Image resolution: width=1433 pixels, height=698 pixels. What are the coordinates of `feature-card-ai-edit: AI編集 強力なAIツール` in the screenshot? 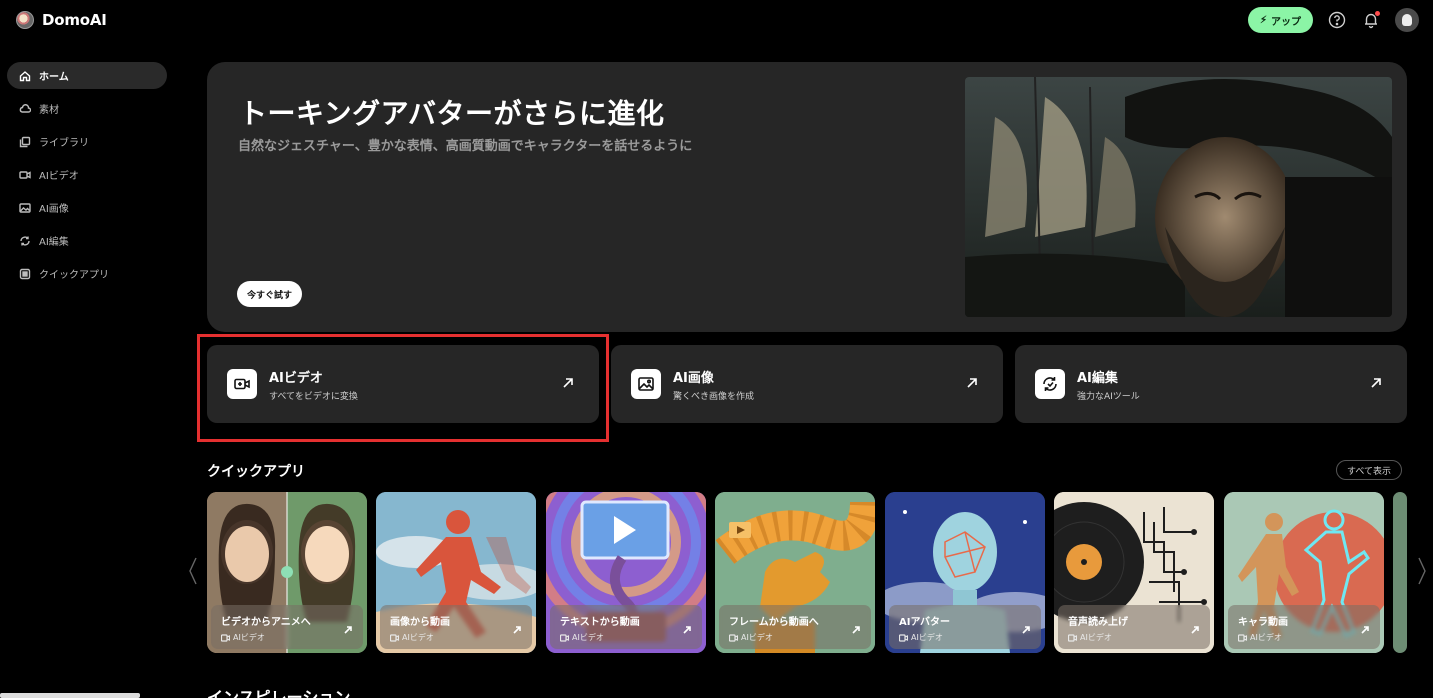 It's located at (1211, 384).